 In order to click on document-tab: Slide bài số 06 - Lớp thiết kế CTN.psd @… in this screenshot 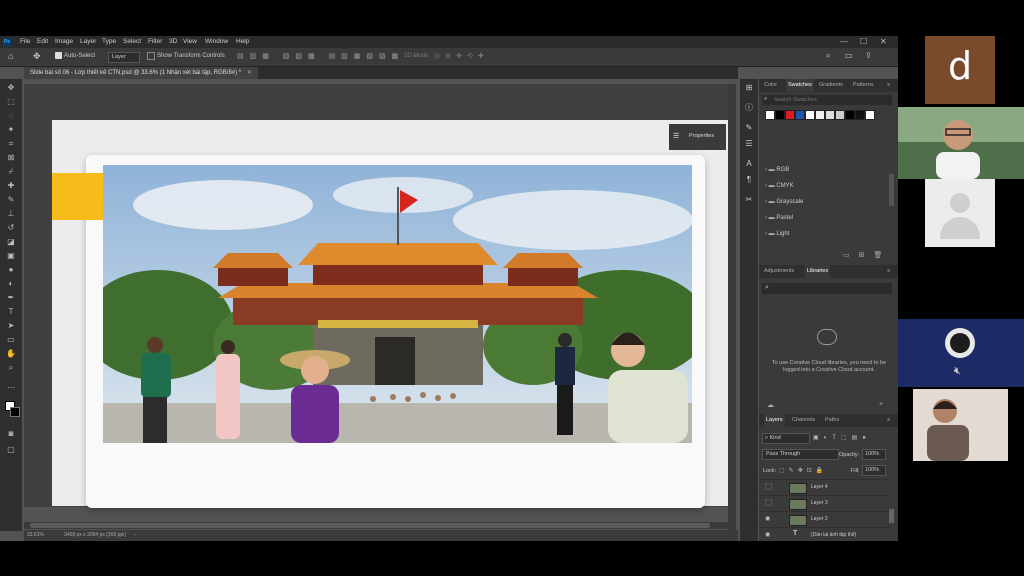, I will do `click(141, 73)`.